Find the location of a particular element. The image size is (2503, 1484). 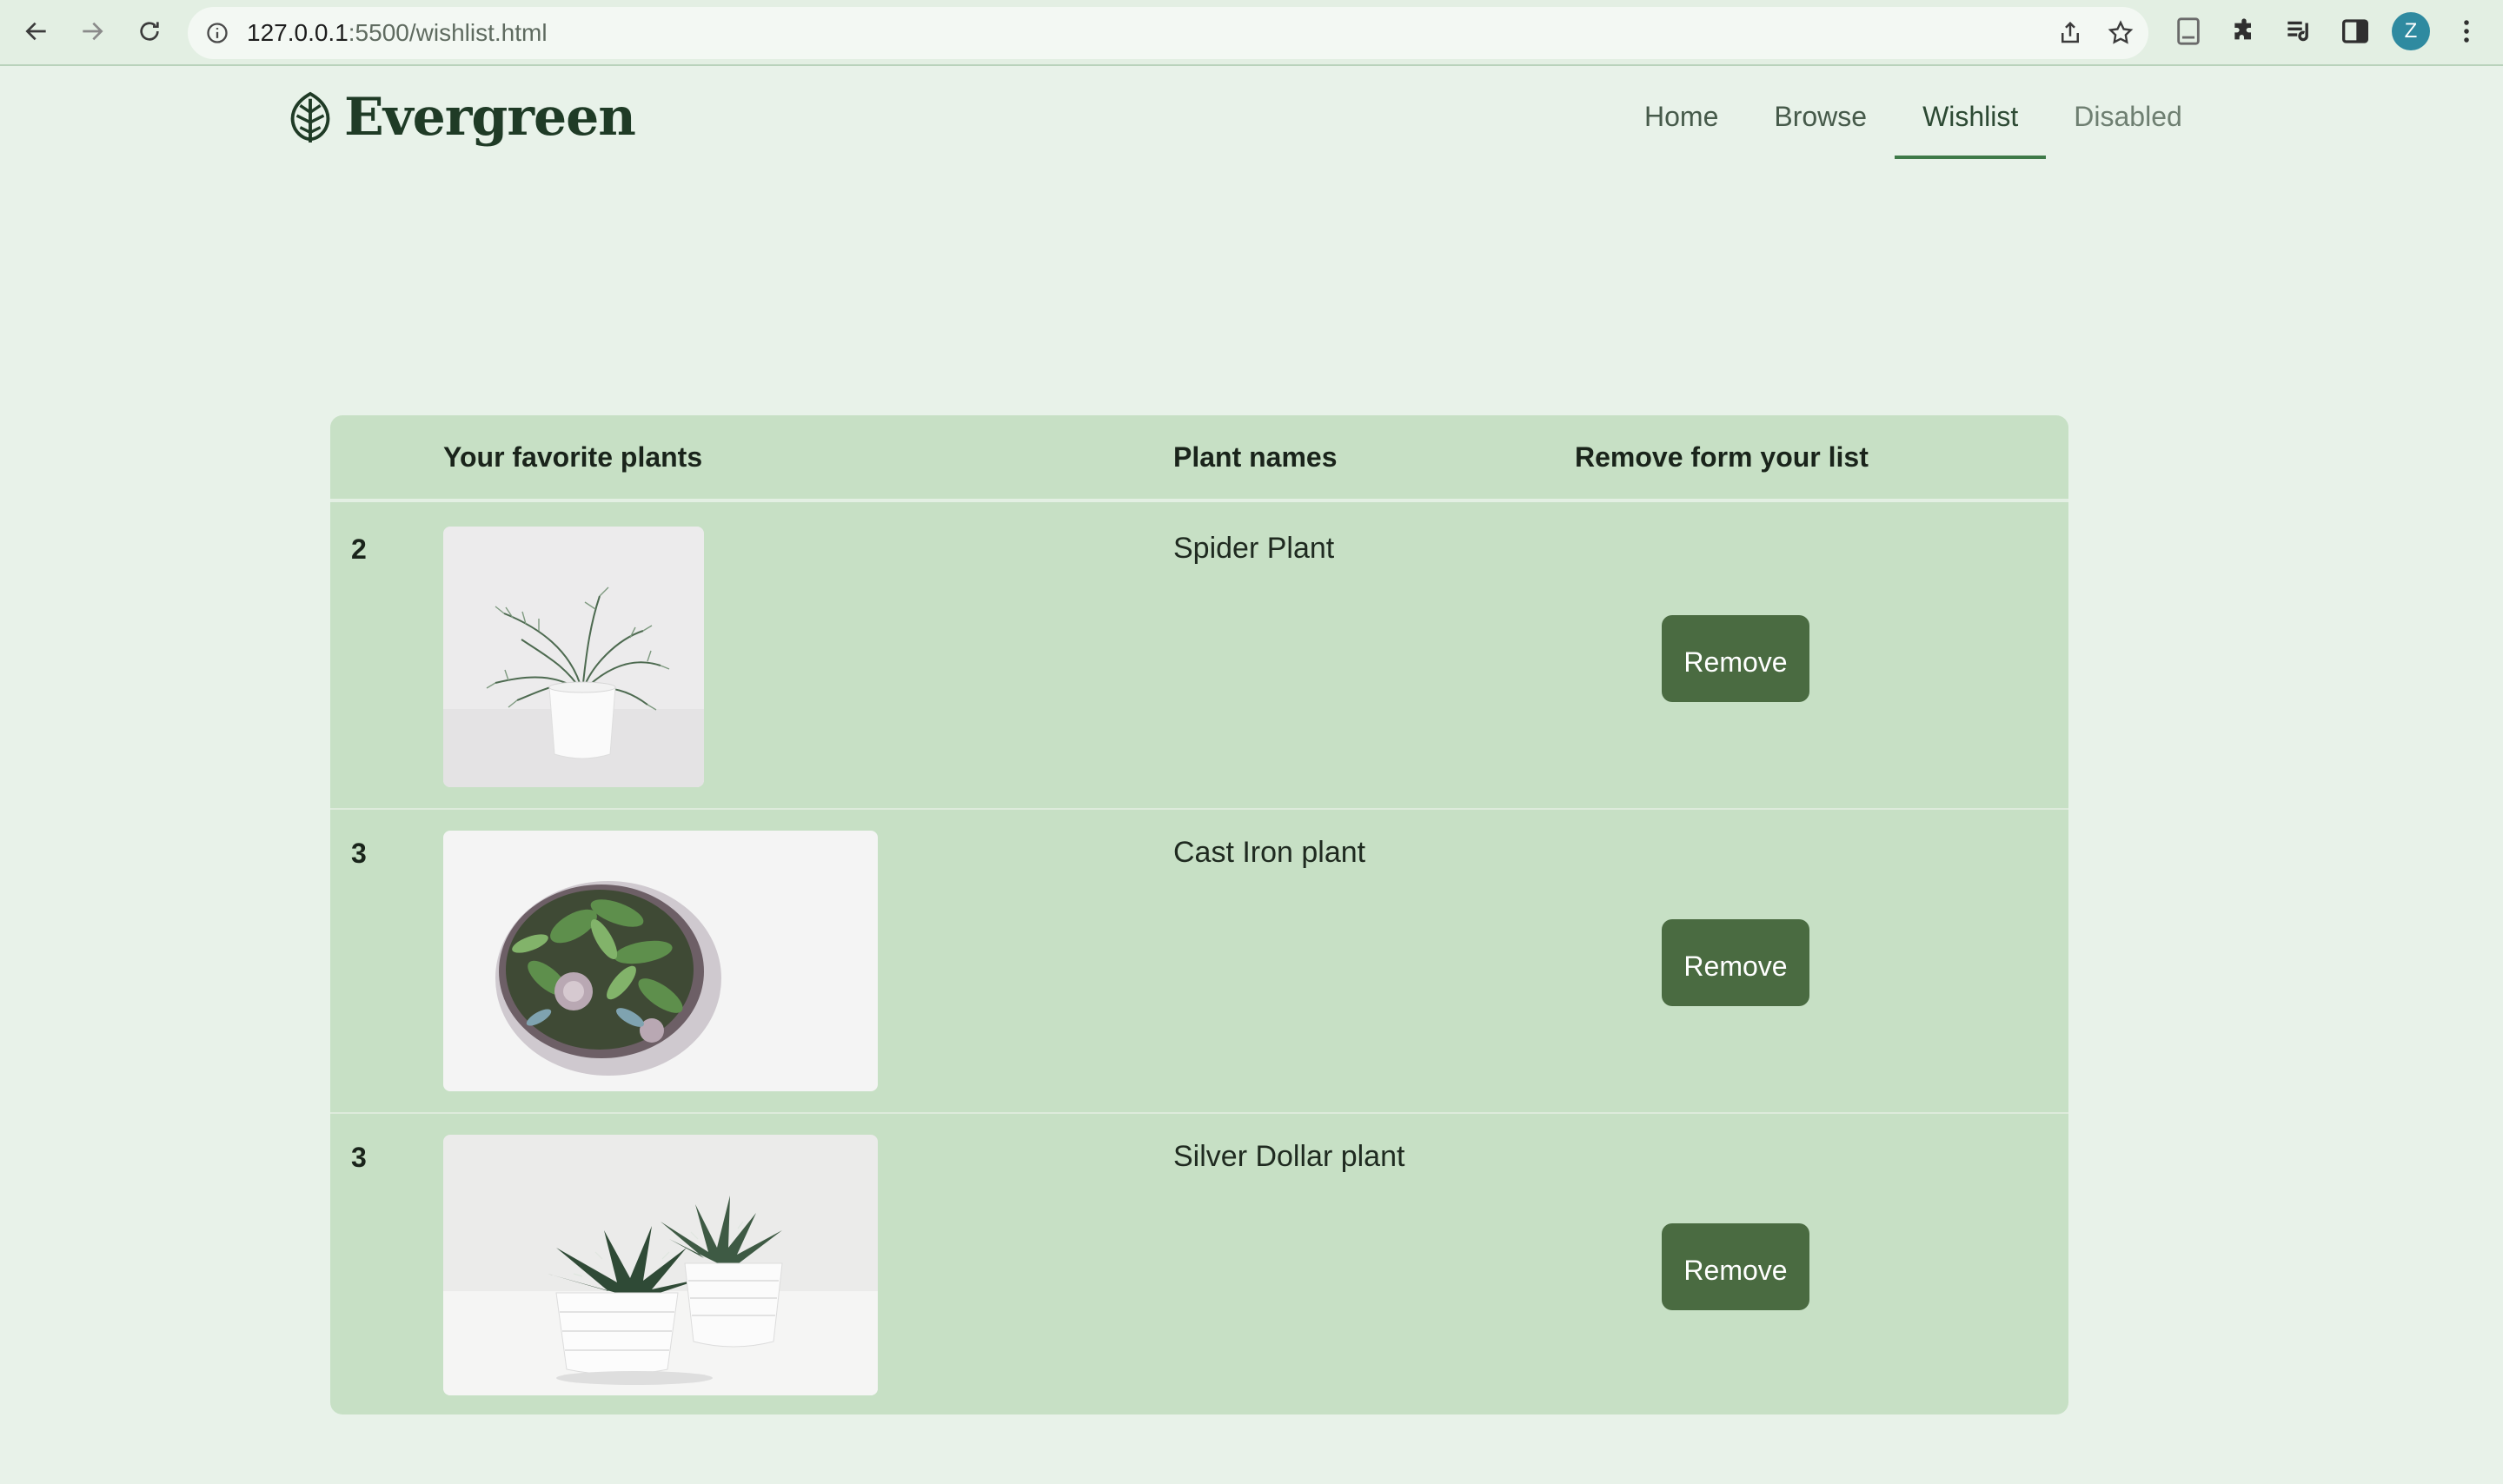

puzzle-icon is located at coordinates (2242, 29).